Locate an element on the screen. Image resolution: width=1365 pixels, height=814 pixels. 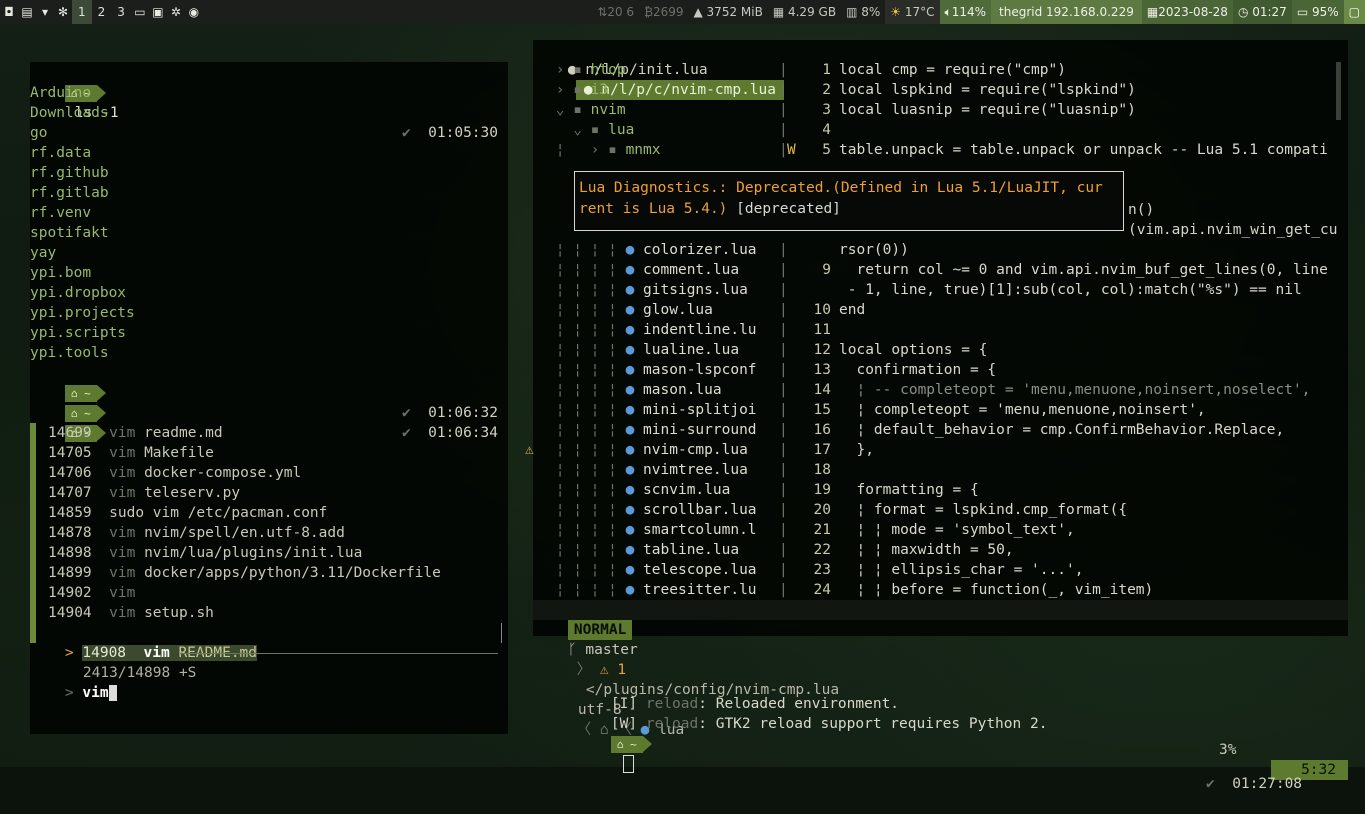
history-item: 14904 vim setup.sh is located at coordinates (131, 613).